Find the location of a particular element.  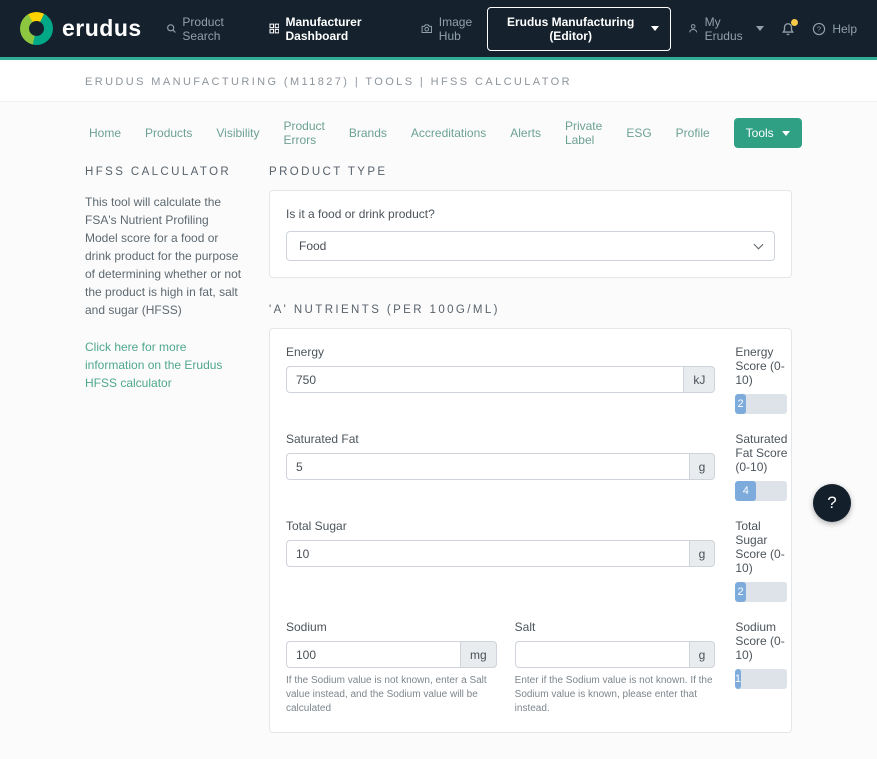

total-sugar-score-fill: 2 is located at coordinates (740, 592).